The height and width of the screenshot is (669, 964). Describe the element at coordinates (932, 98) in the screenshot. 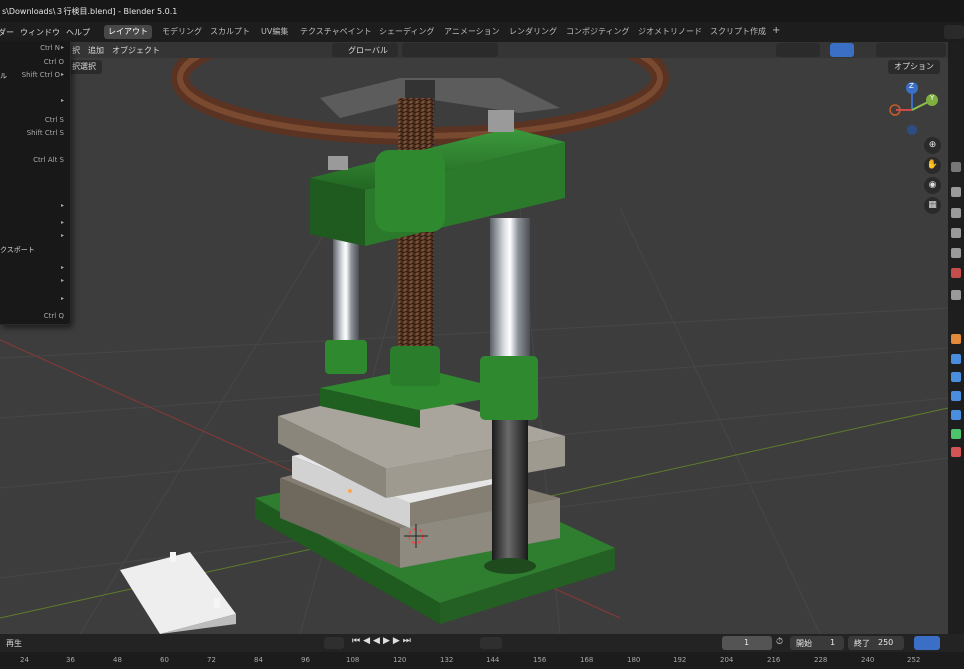

I see `gizmo-y-label: Y` at that location.